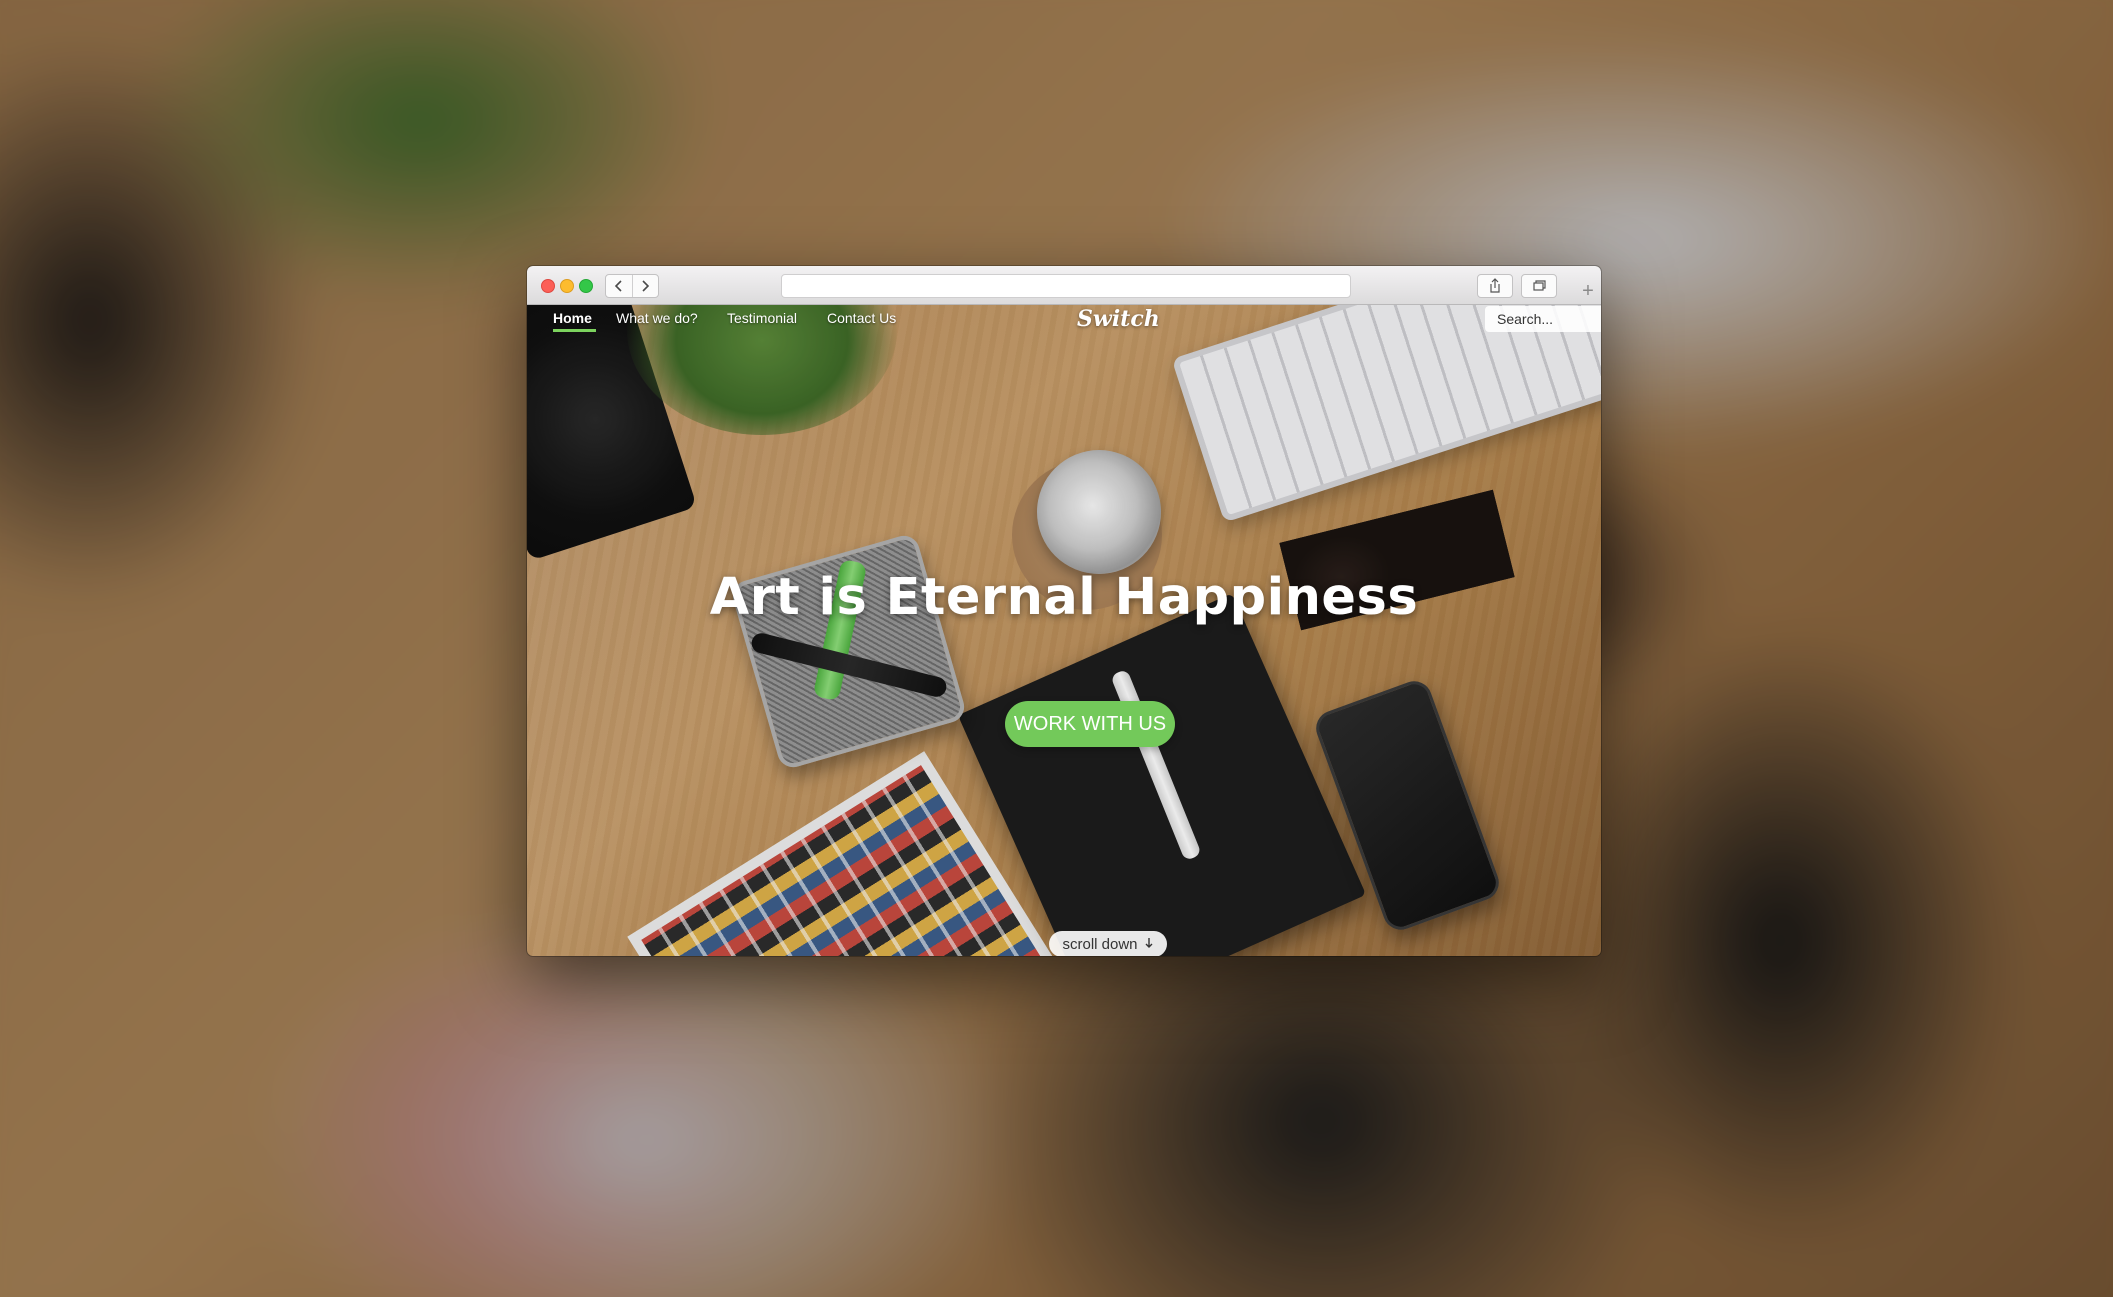  I want to click on tabs-overview-icon, so click(1539, 285).